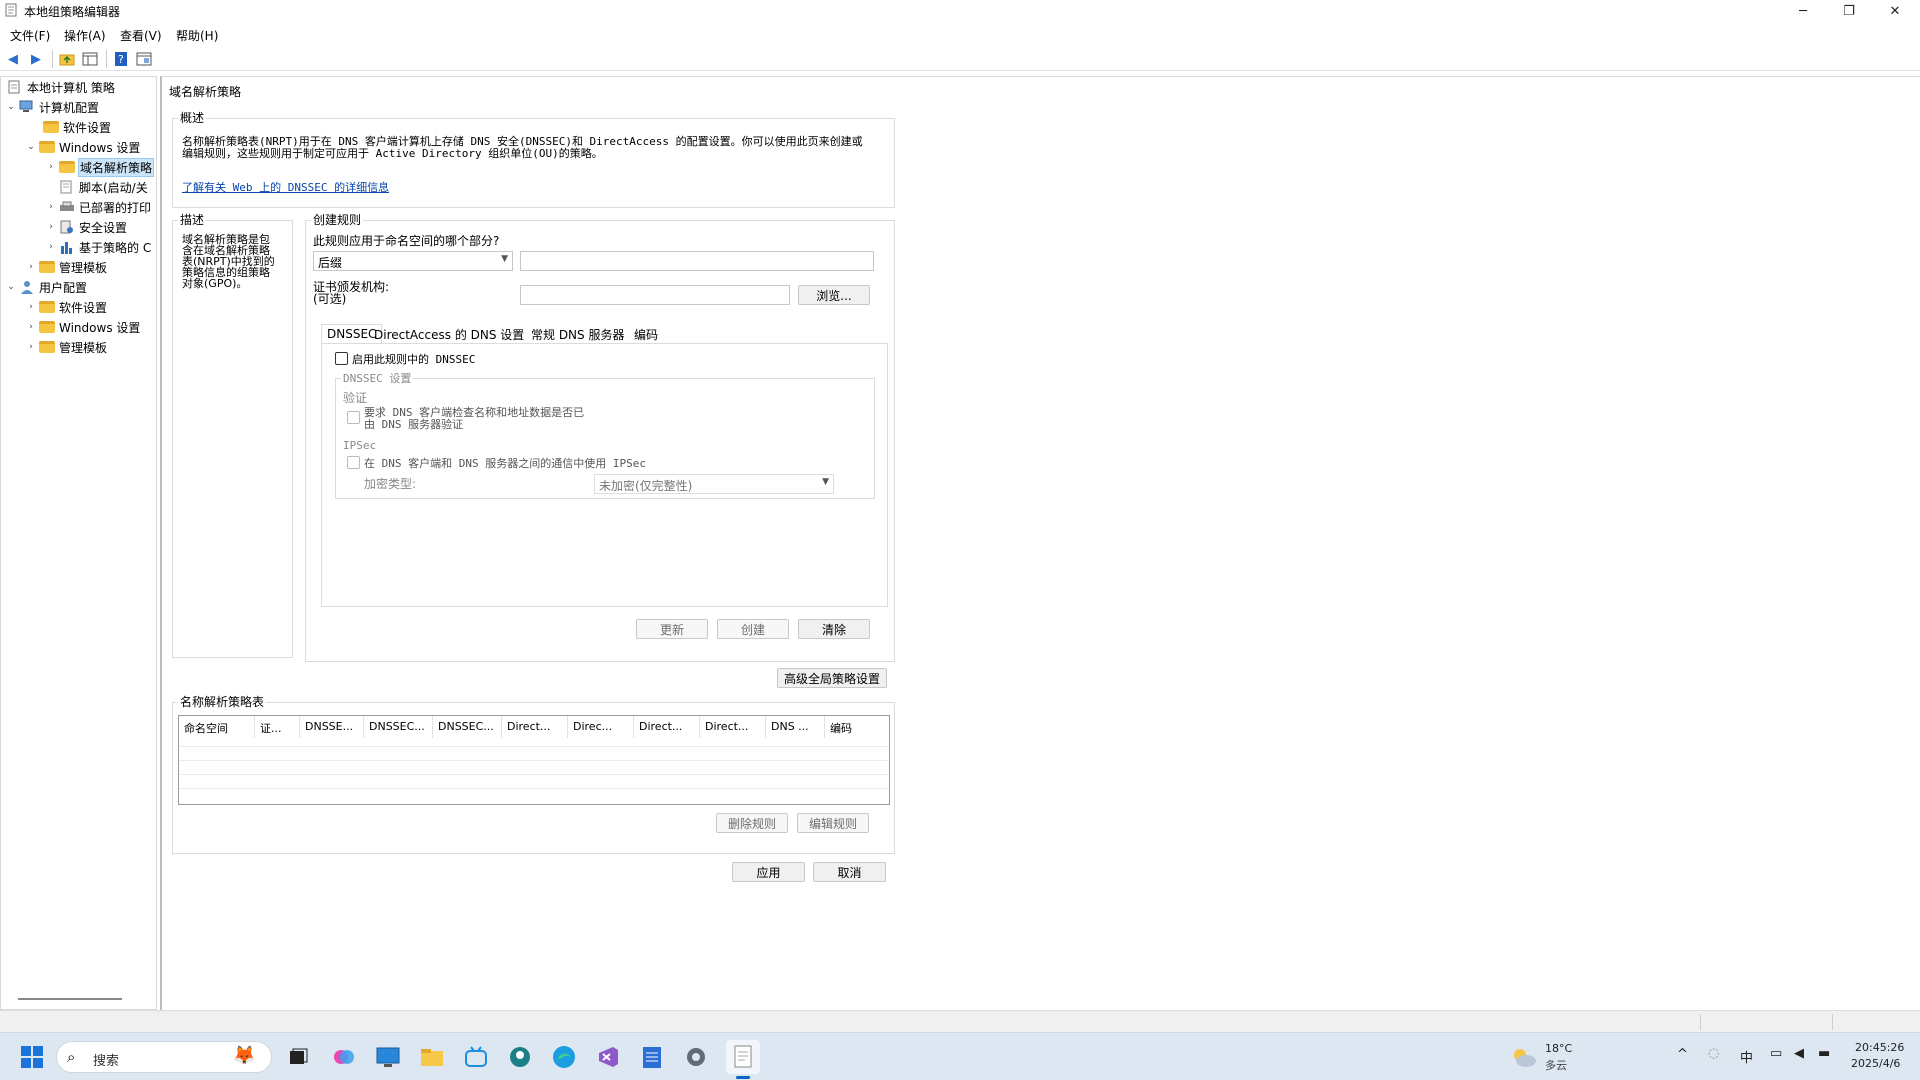 The width and height of the screenshot is (1920, 1080). Describe the element at coordinates (696, 1057) in the screenshot. I see `settings-gear-icon` at that location.